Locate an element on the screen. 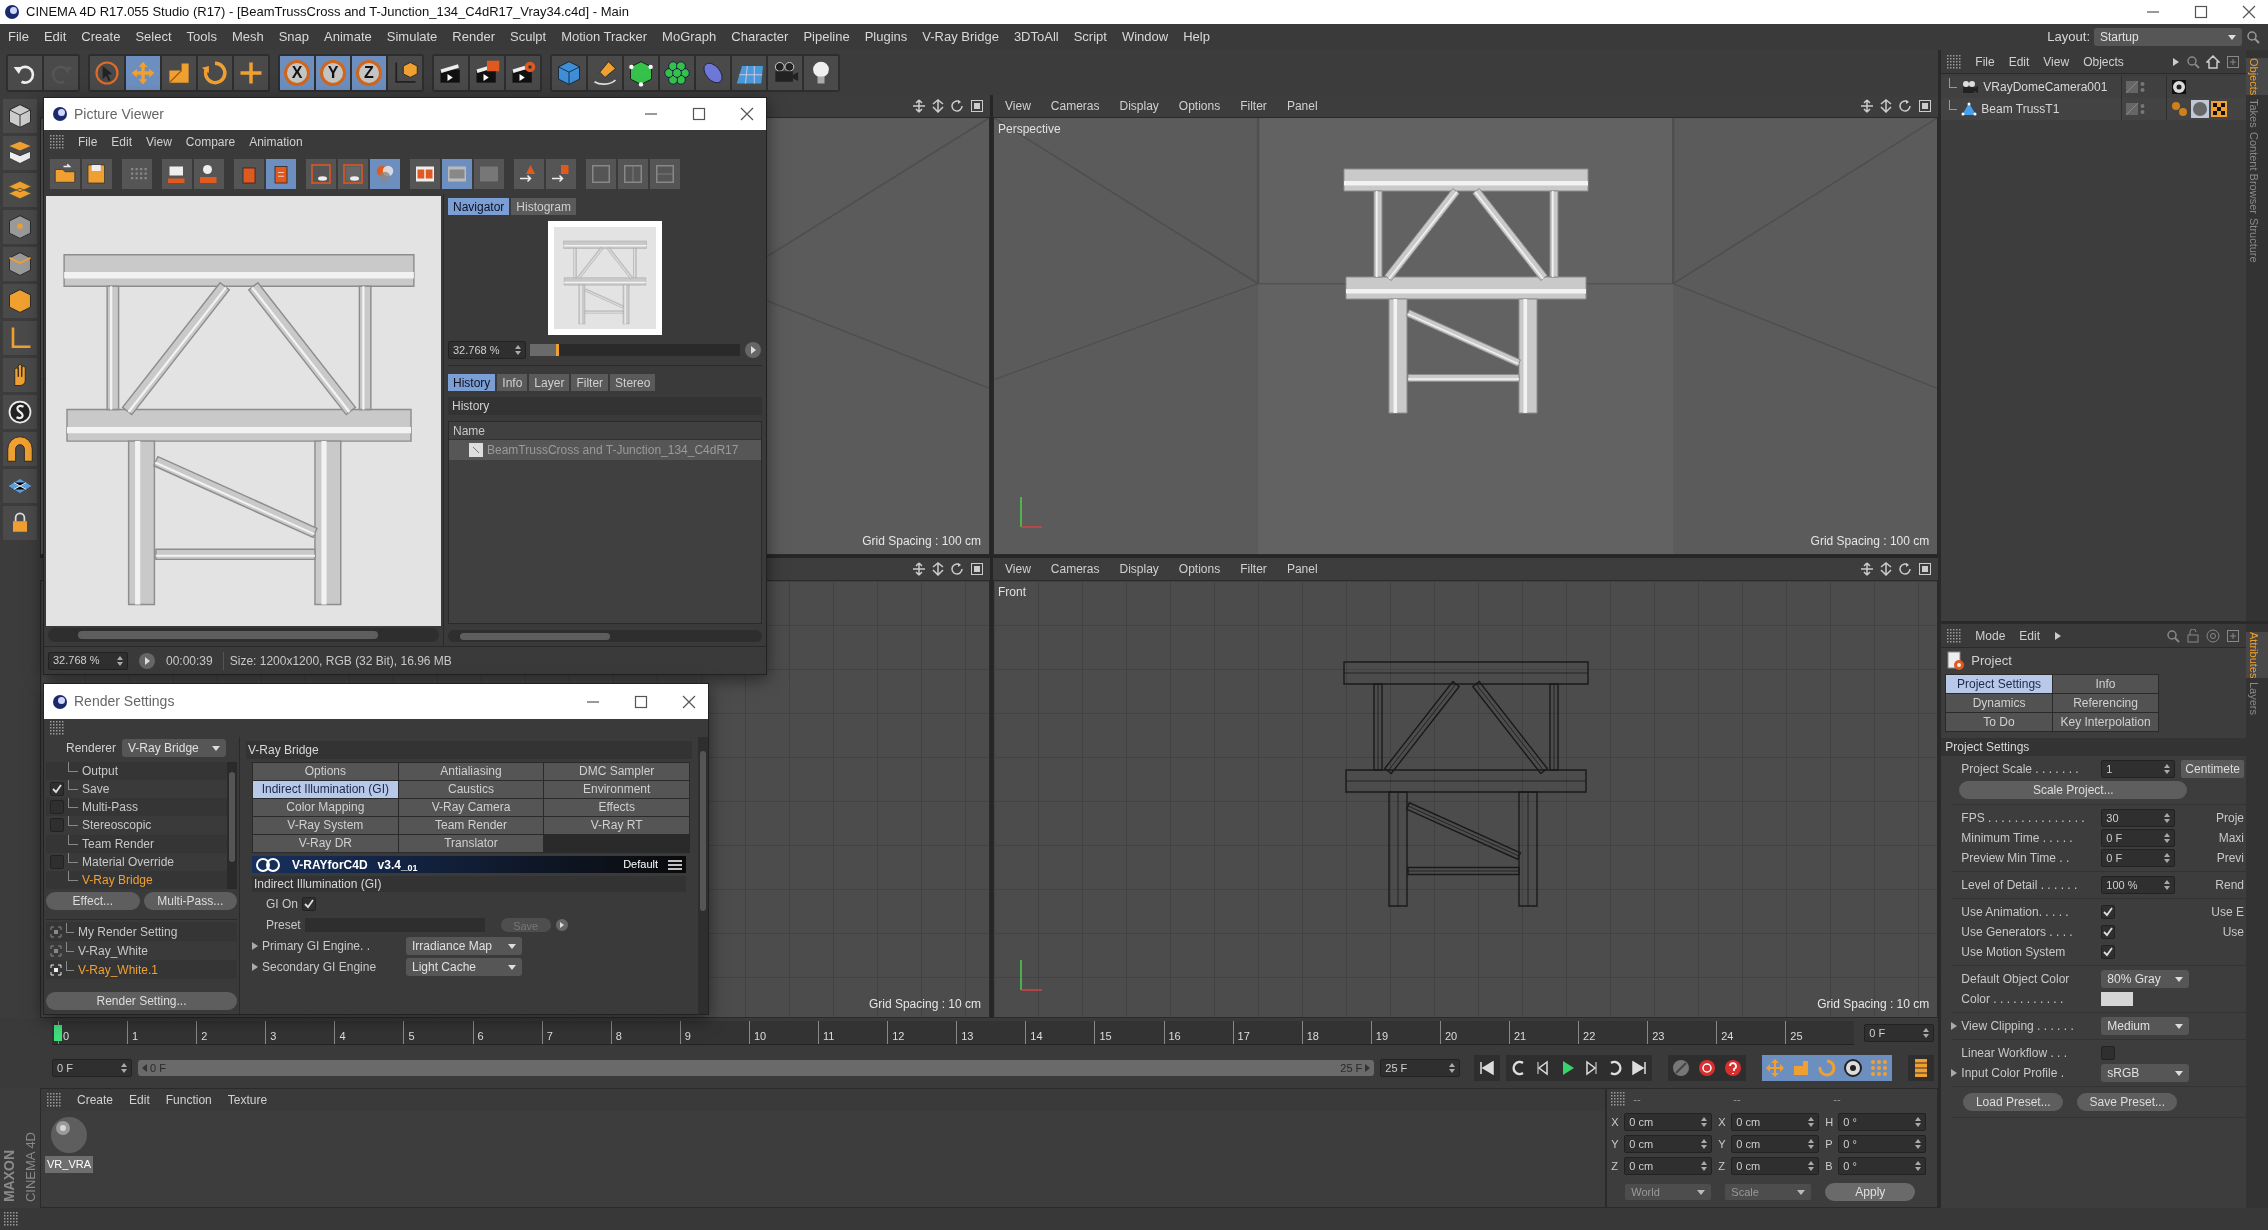 Image resolution: width=2268 pixels, height=1230 pixels. renderer-dropdown: V-Ray Bridge is located at coordinates (174, 748).